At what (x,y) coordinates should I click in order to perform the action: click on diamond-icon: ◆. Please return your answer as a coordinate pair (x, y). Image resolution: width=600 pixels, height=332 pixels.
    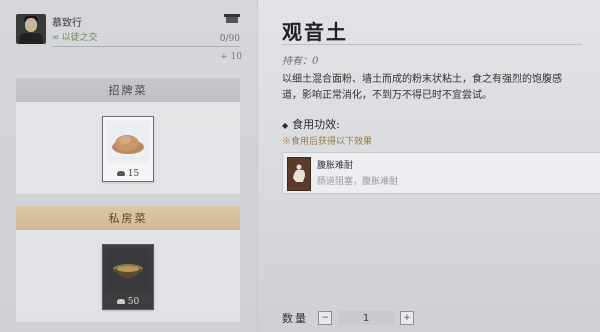
    Looking at the image, I should click on (285, 125).